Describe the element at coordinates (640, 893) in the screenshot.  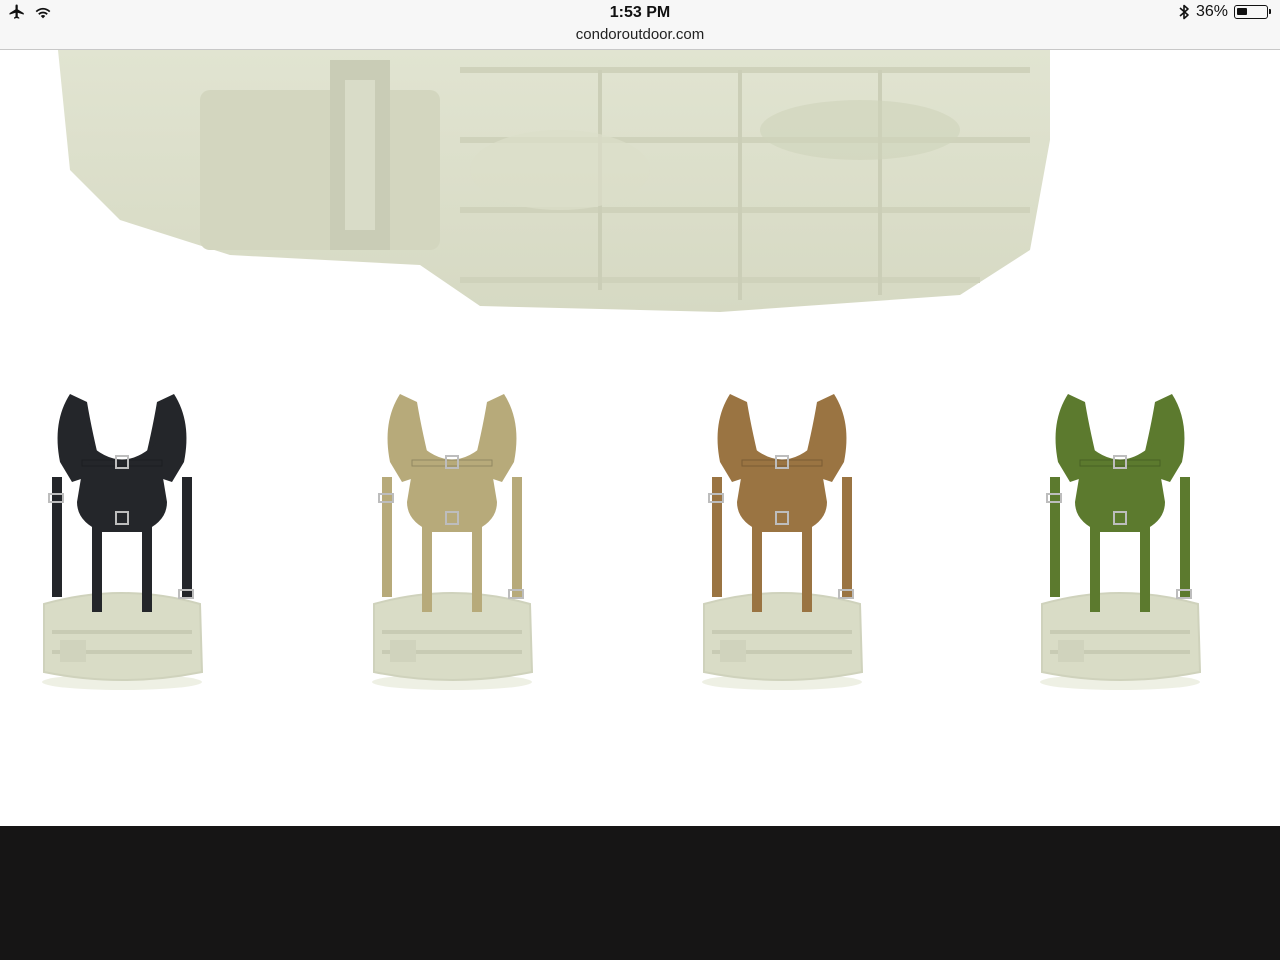
I see `page-footer` at that location.